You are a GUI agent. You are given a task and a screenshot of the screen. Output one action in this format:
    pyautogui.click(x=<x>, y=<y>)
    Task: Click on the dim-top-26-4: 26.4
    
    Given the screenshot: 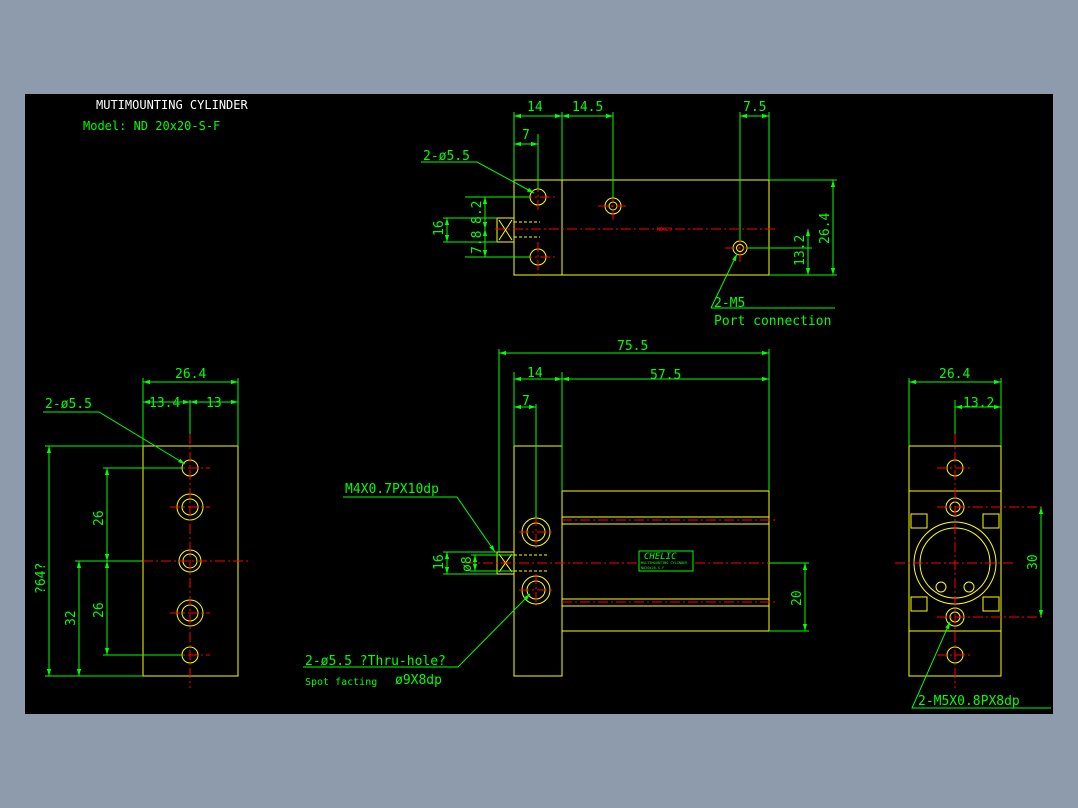 What is the action you would take?
    pyautogui.click(x=825, y=228)
    